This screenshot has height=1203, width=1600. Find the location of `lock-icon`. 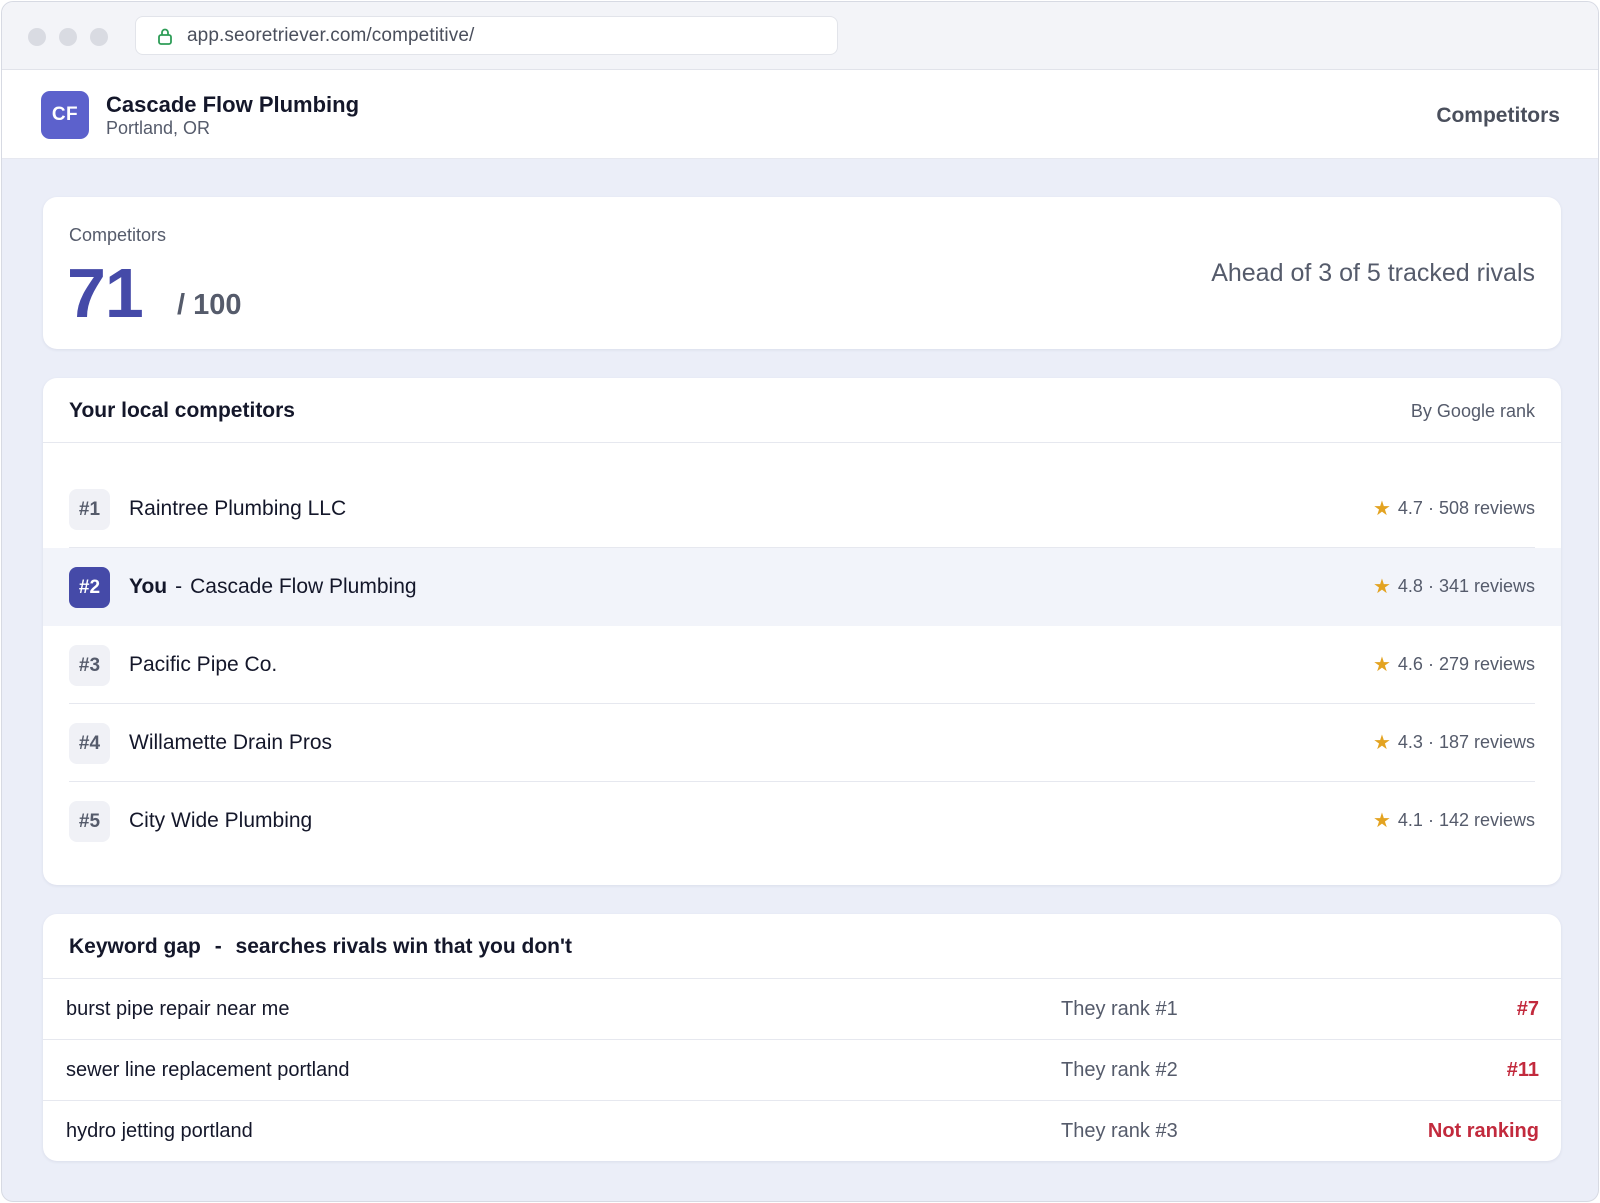

lock-icon is located at coordinates (165, 36).